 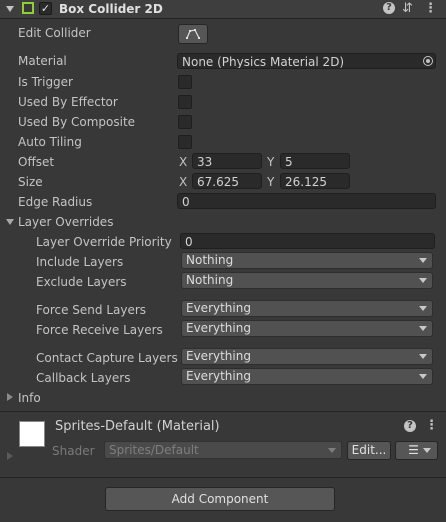 What do you see at coordinates (42, 61) in the screenshot?
I see `material-label: Material` at bounding box center [42, 61].